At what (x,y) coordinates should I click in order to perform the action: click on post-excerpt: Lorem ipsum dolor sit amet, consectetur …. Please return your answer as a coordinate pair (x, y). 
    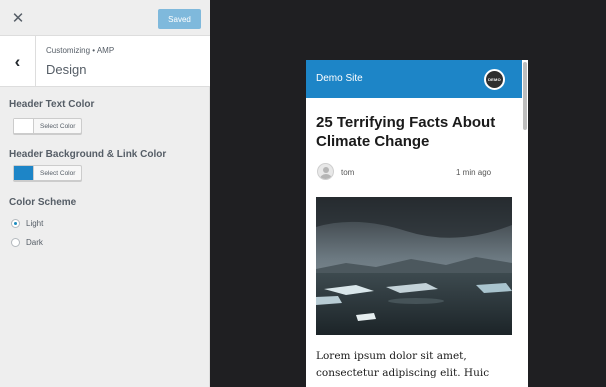
    Looking at the image, I should click on (403, 364).